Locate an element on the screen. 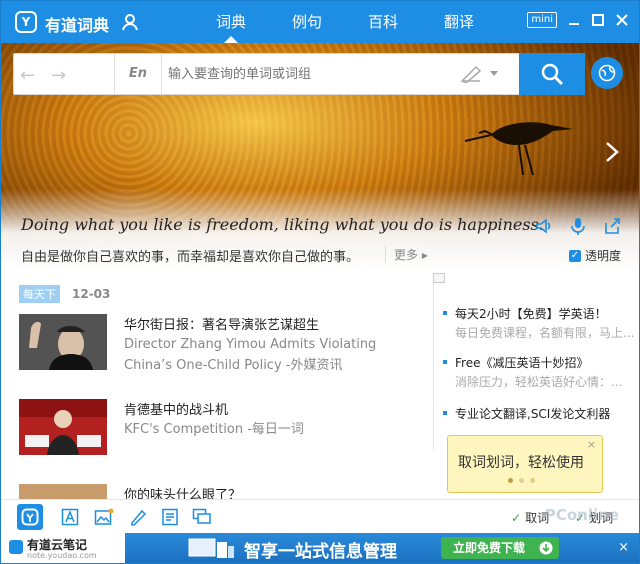 This screenshot has height=564, width=640. transparency-label: 透明度 is located at coordinates (603, 256).